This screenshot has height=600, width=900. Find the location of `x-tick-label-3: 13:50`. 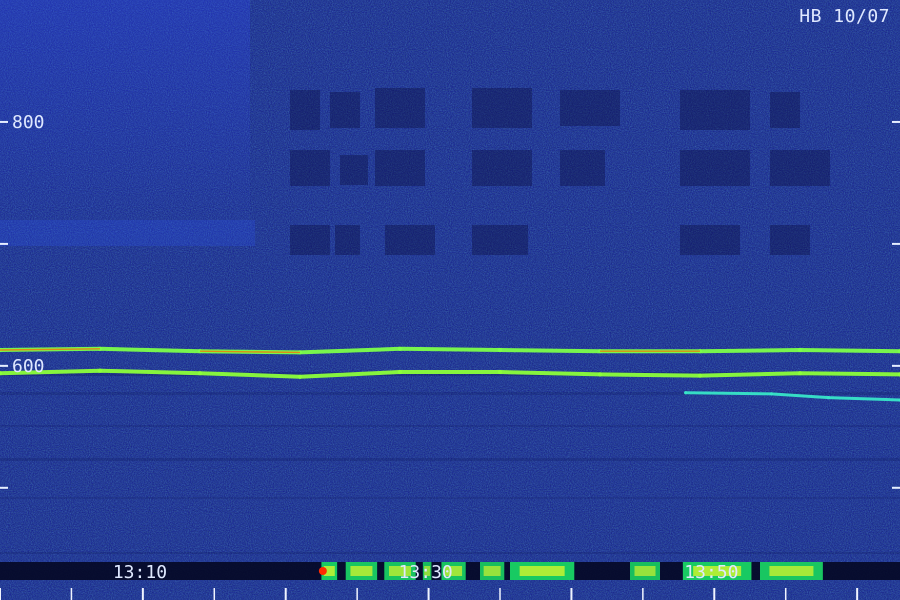

x-tick-label-3: 13:50 is located at coordinates (711, 572).